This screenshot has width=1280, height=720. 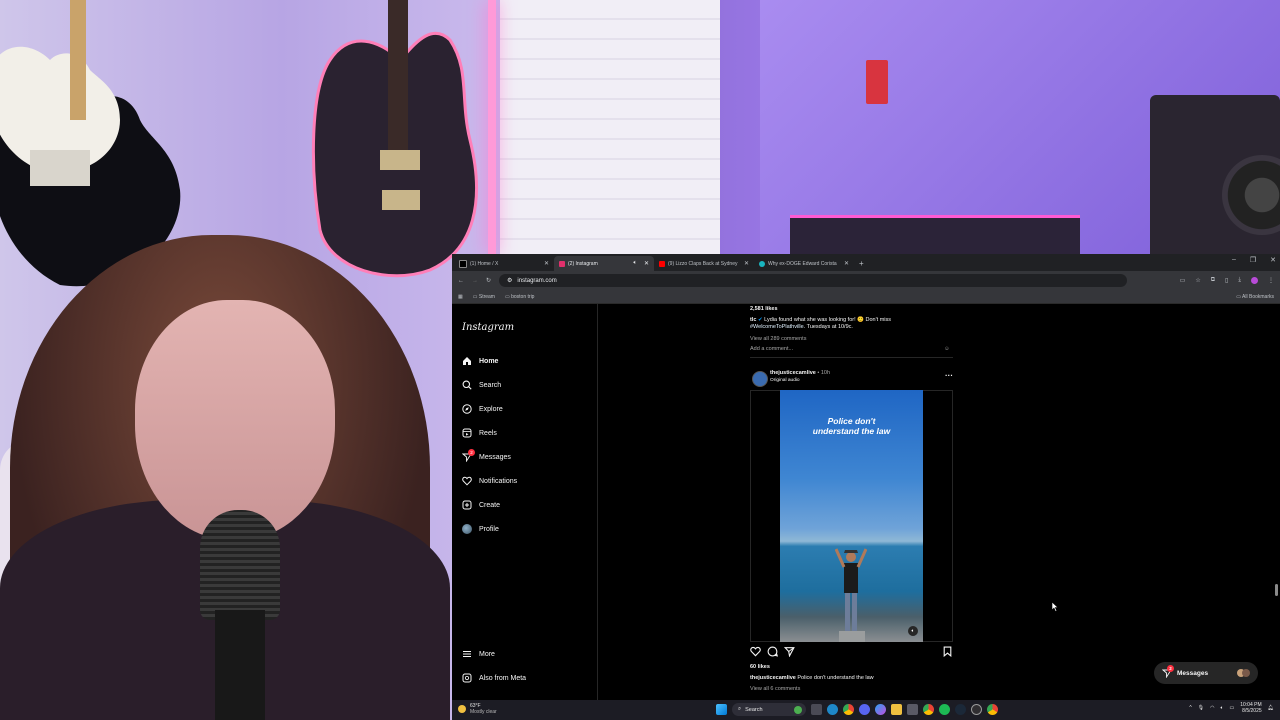 I want to click on nav-more: More, so click(x=478, y=654).